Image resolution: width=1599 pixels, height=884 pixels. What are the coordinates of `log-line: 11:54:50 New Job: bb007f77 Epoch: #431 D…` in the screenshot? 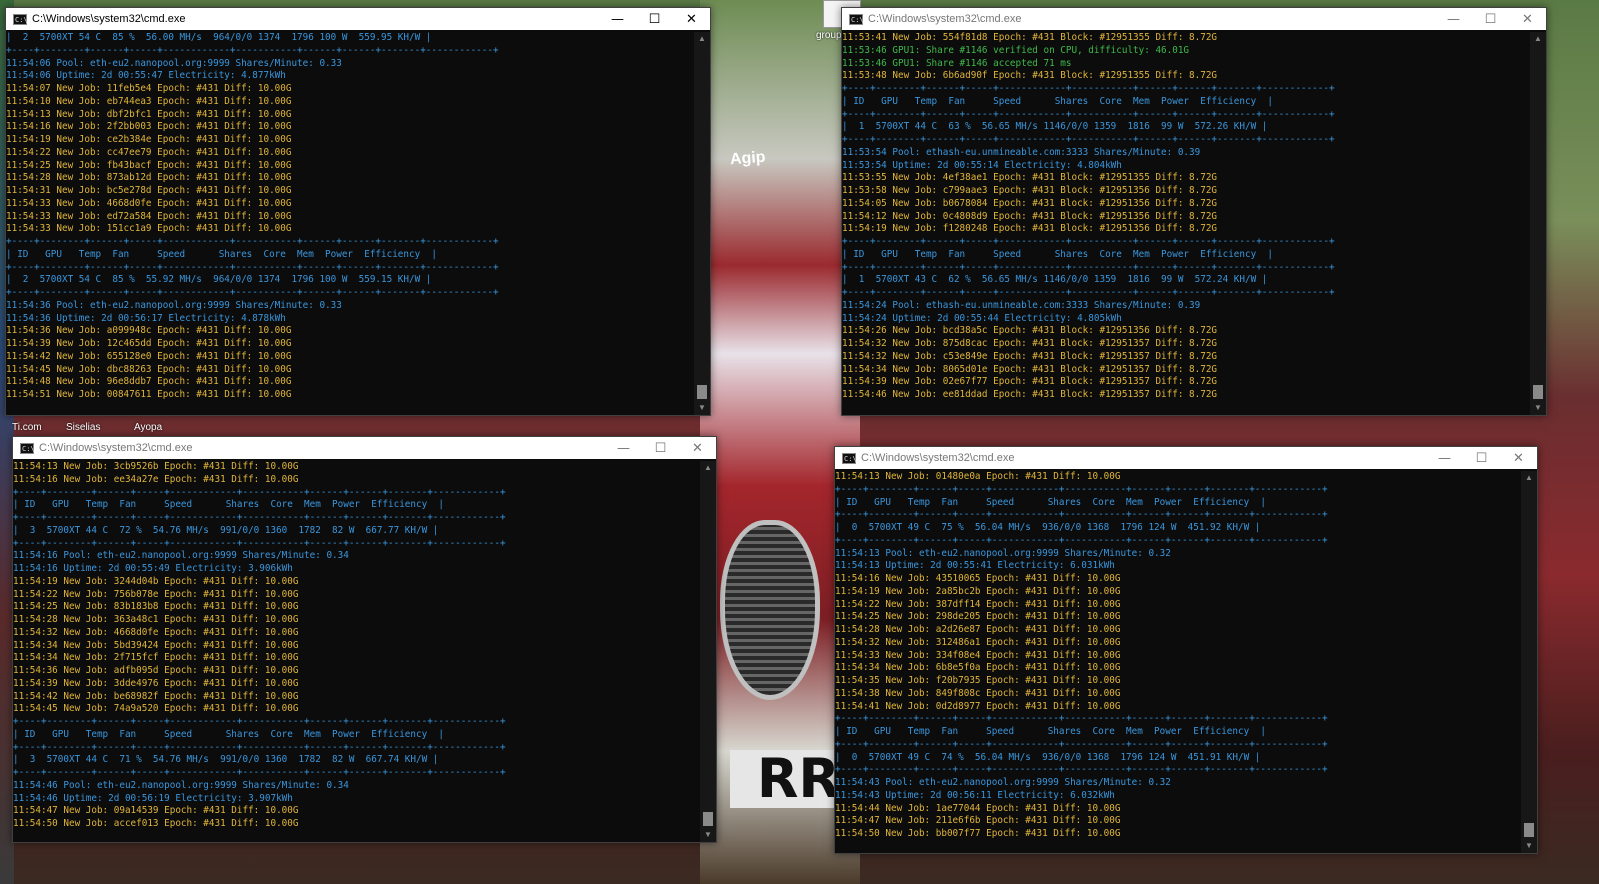 It's located at (978, 833).